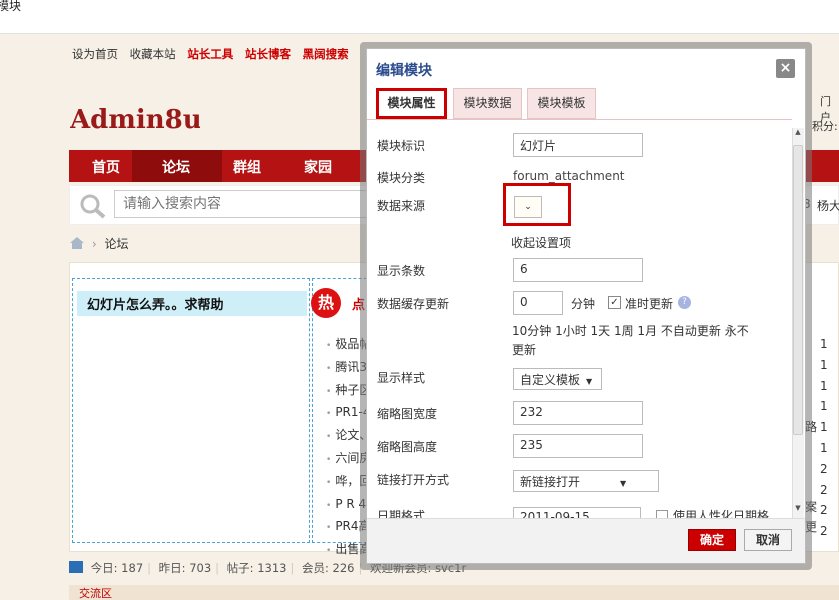  Describe the element at coordinates (135, 120) in the screenshot. I see `logo-text: Admin8us` at that location.